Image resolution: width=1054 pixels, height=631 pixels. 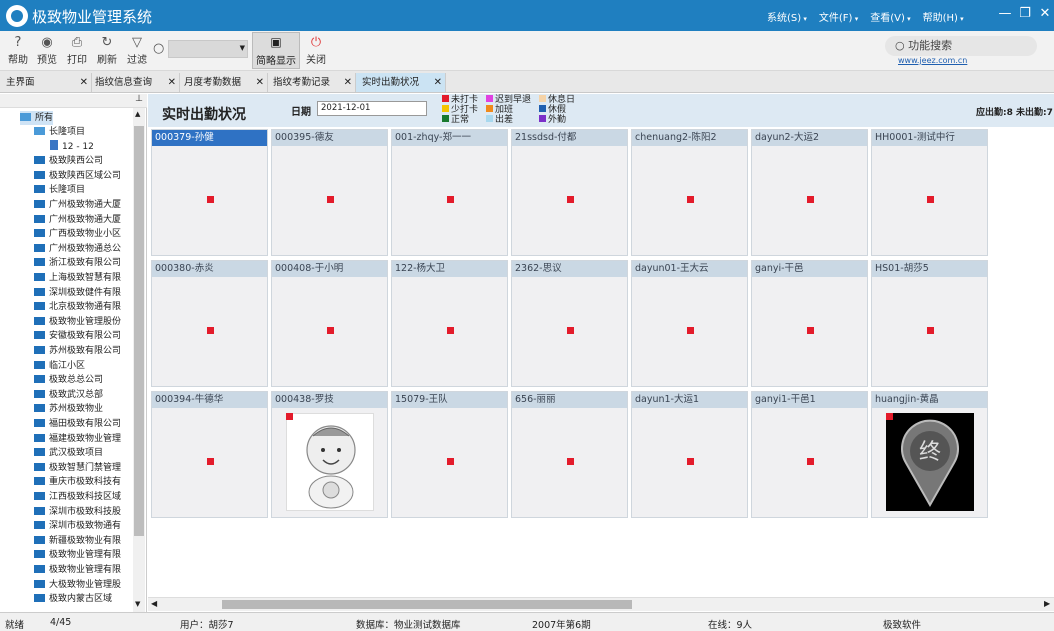 I want to click on menu-view: 查看(V), so click(x=890, y=16).